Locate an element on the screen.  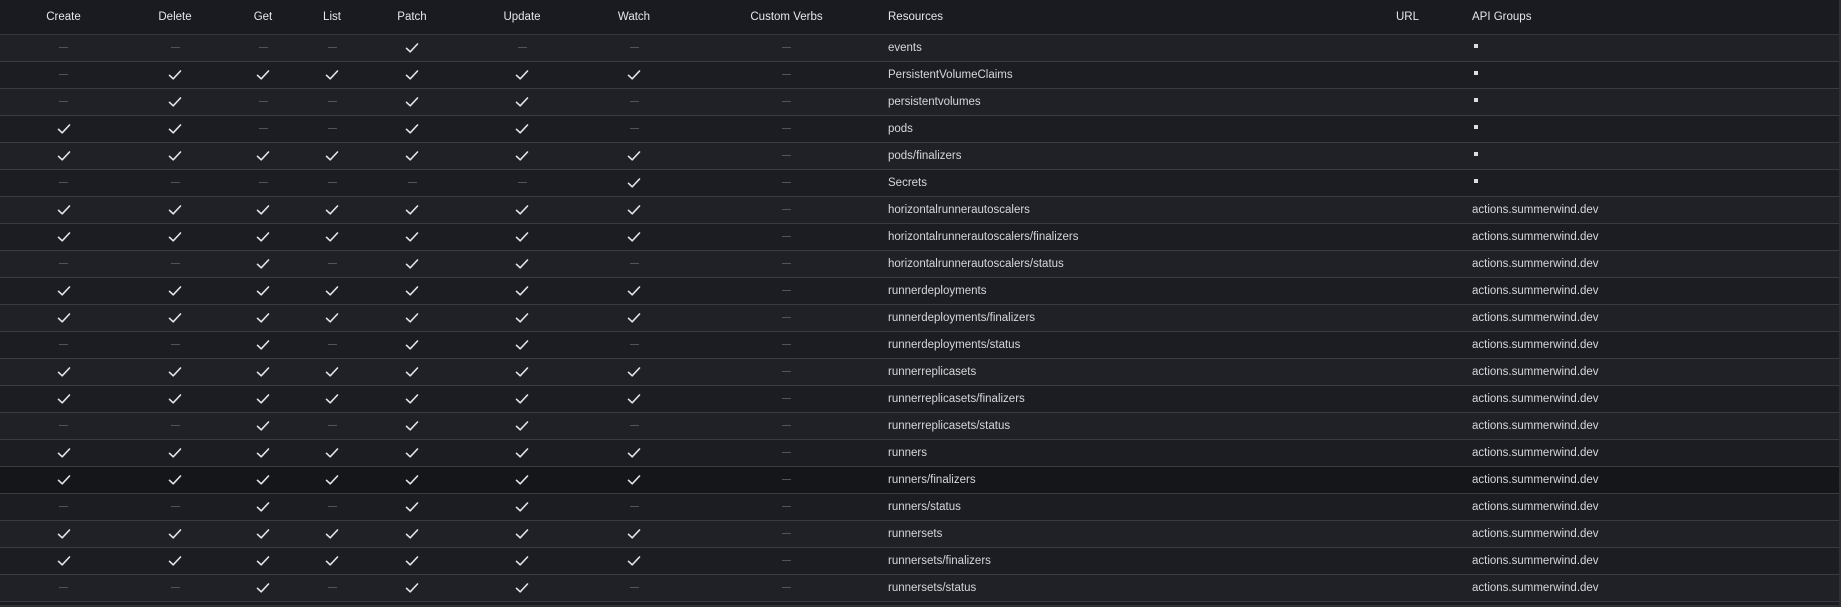
column-header-watch: Watch is located at coordinates (634, 17).